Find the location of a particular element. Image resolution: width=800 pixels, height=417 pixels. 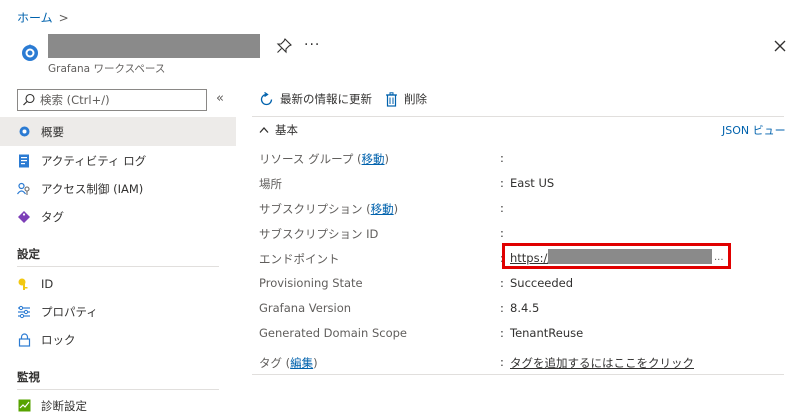

refresh-button: 最新の情報に更新 is located at coordinates (315, 99).